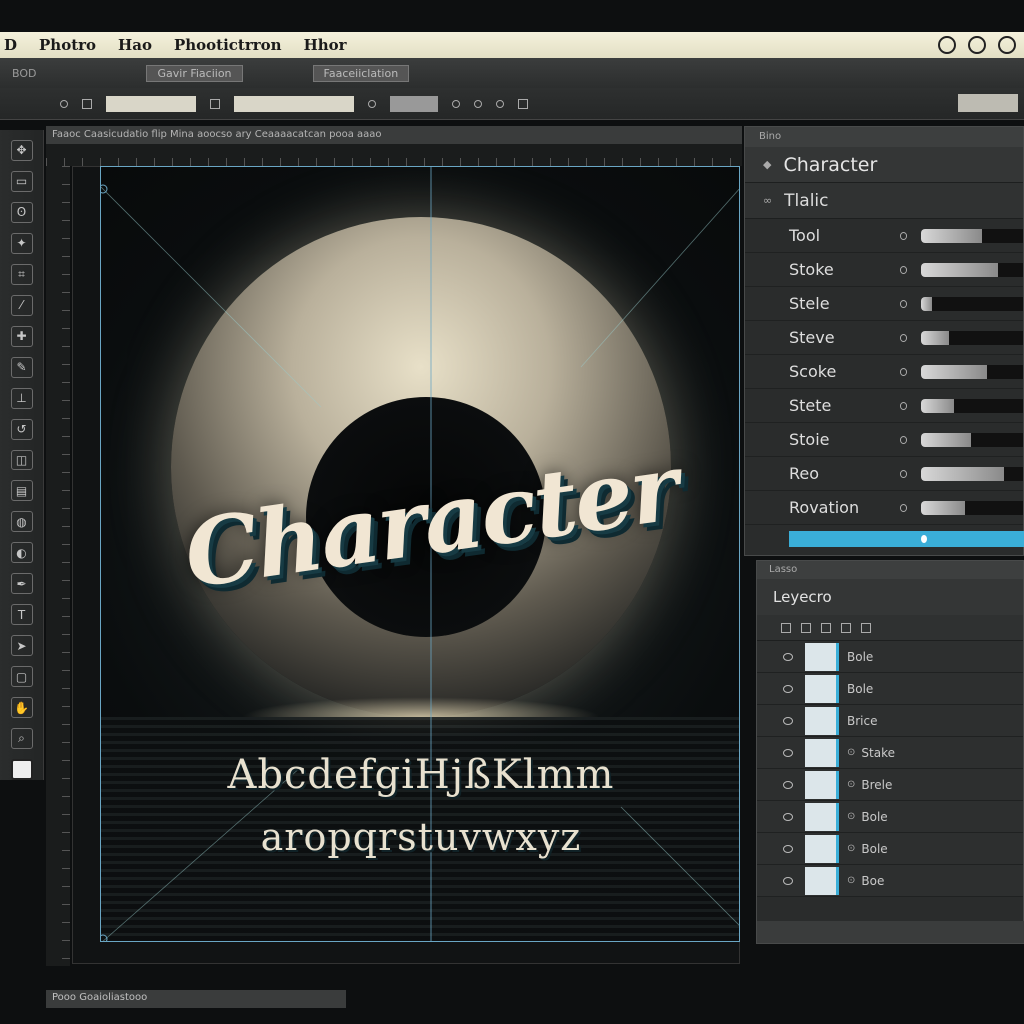  I want to click on align-center-icon, so click(478, 103).